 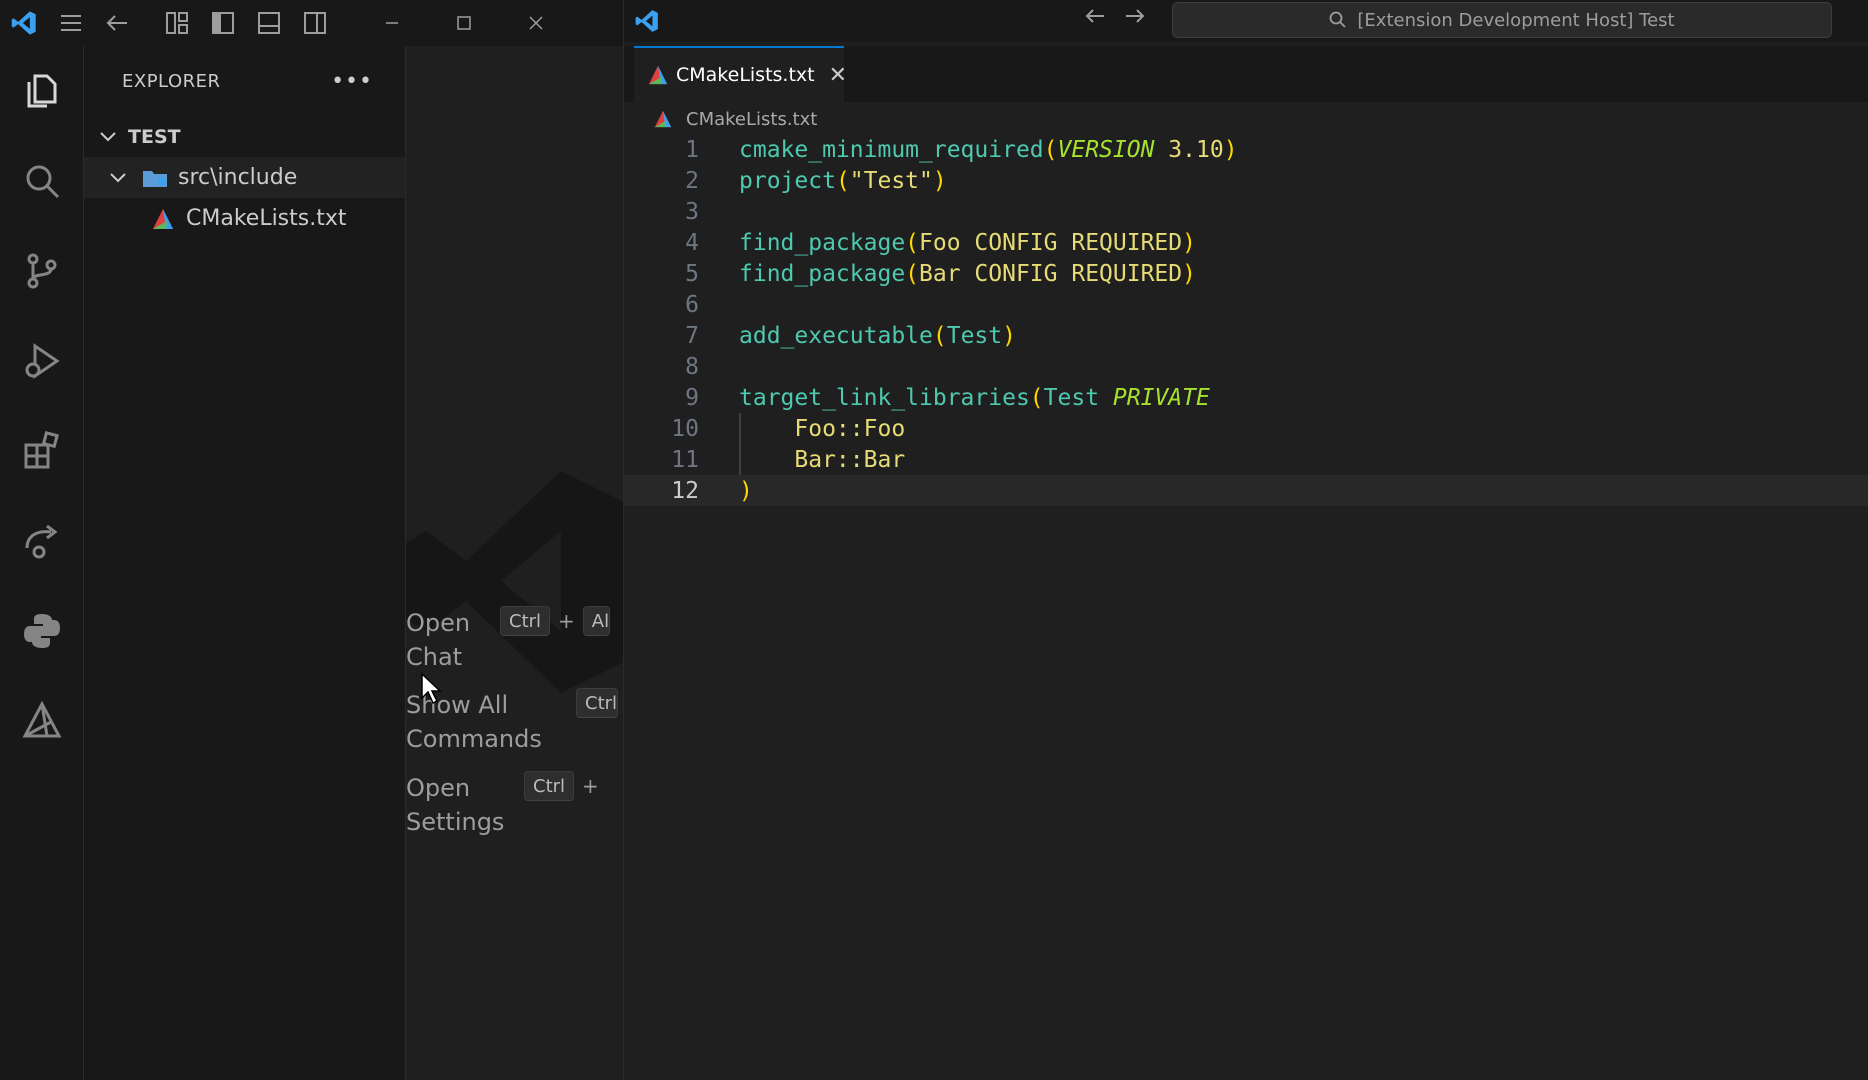 I want to click on code-line: 5 find_package(Bar CONFIG REQUIRED), so click(x=1246, y=273).